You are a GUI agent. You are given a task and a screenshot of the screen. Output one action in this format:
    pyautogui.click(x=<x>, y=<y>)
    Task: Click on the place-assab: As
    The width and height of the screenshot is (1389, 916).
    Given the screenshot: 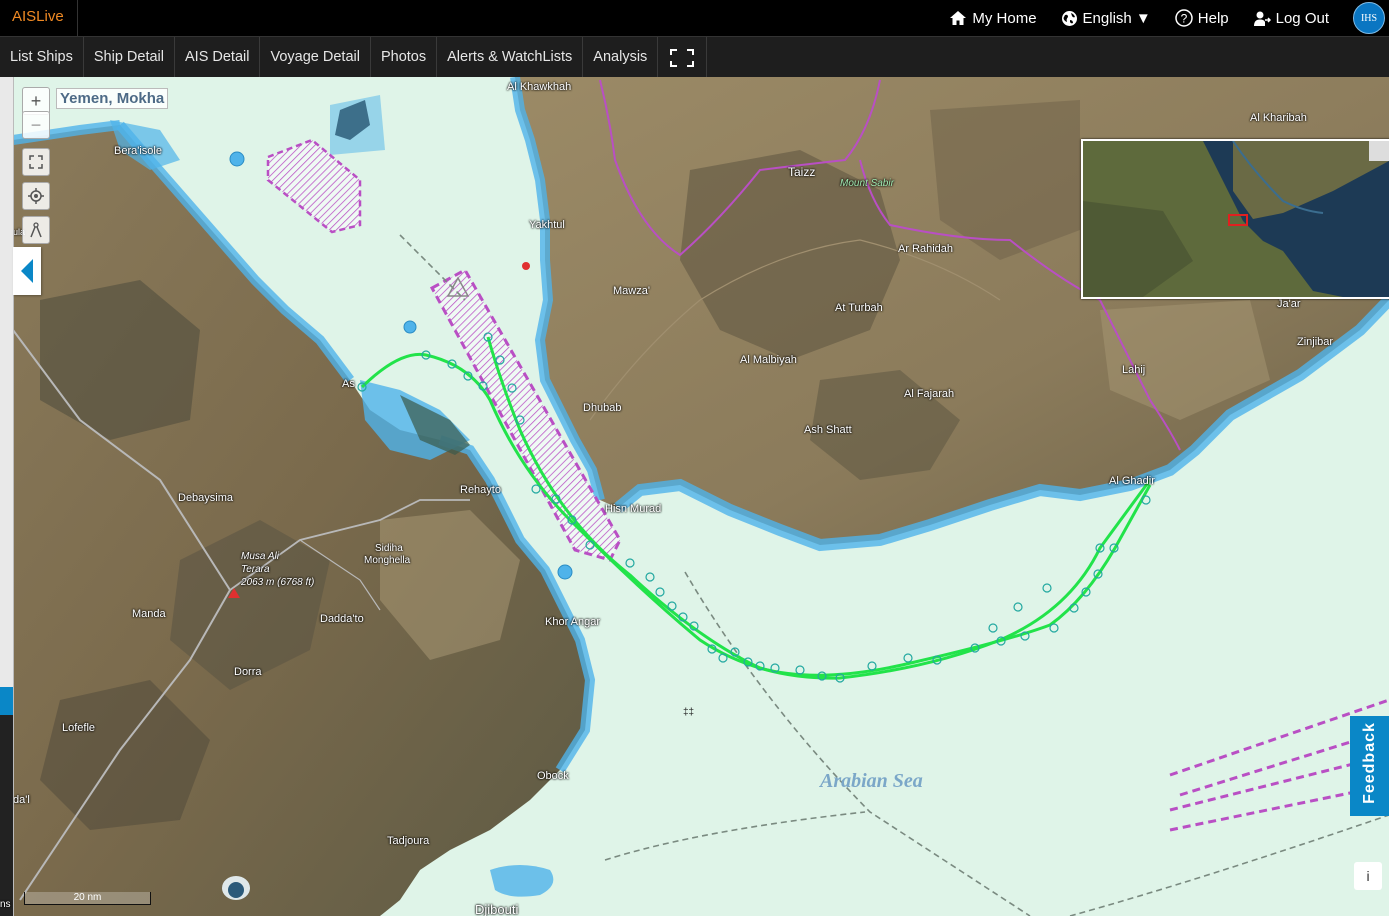 What is the action you would take?
    pyautogui.click(x=348, y=384)
    